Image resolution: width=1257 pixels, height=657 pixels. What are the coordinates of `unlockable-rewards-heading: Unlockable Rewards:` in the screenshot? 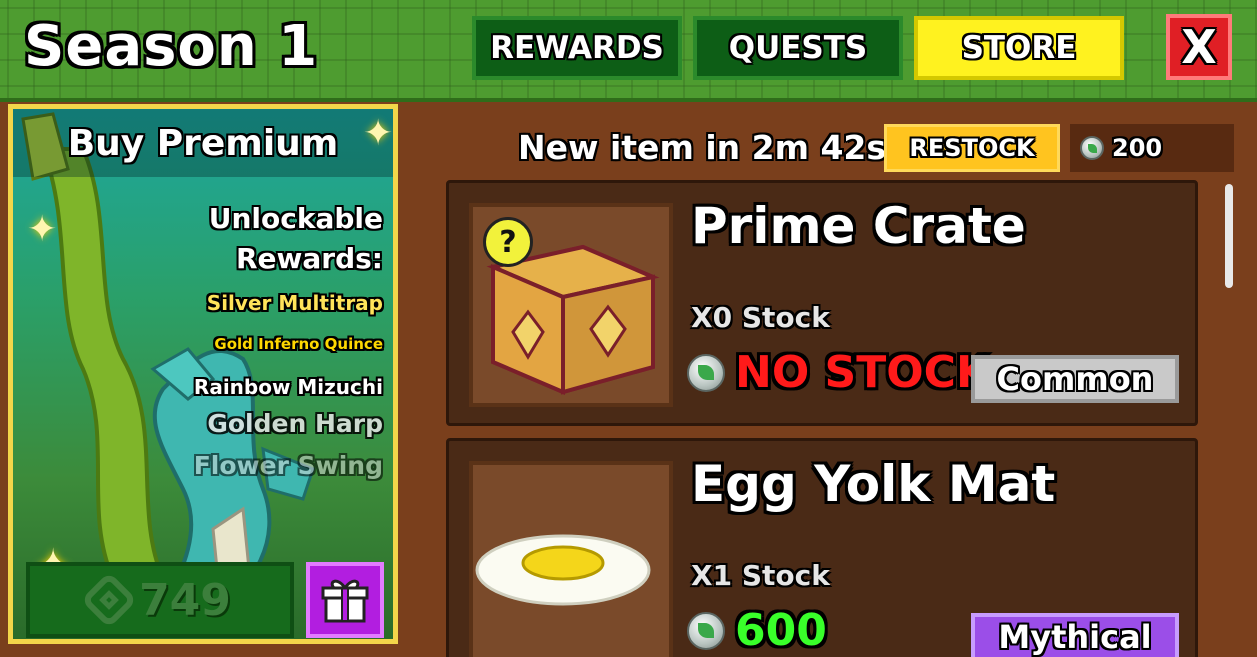 It's located at (296, 239).